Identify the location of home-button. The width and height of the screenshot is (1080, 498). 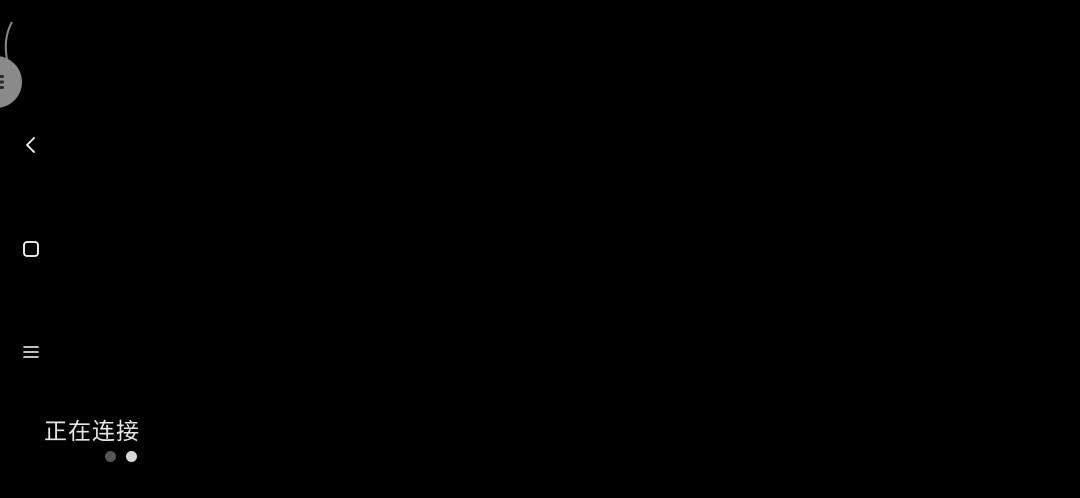
(31, 249).